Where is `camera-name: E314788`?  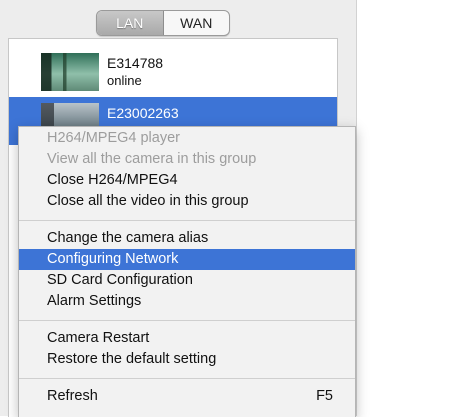 camera-name: E314788 is located at coordinates (135, 63).